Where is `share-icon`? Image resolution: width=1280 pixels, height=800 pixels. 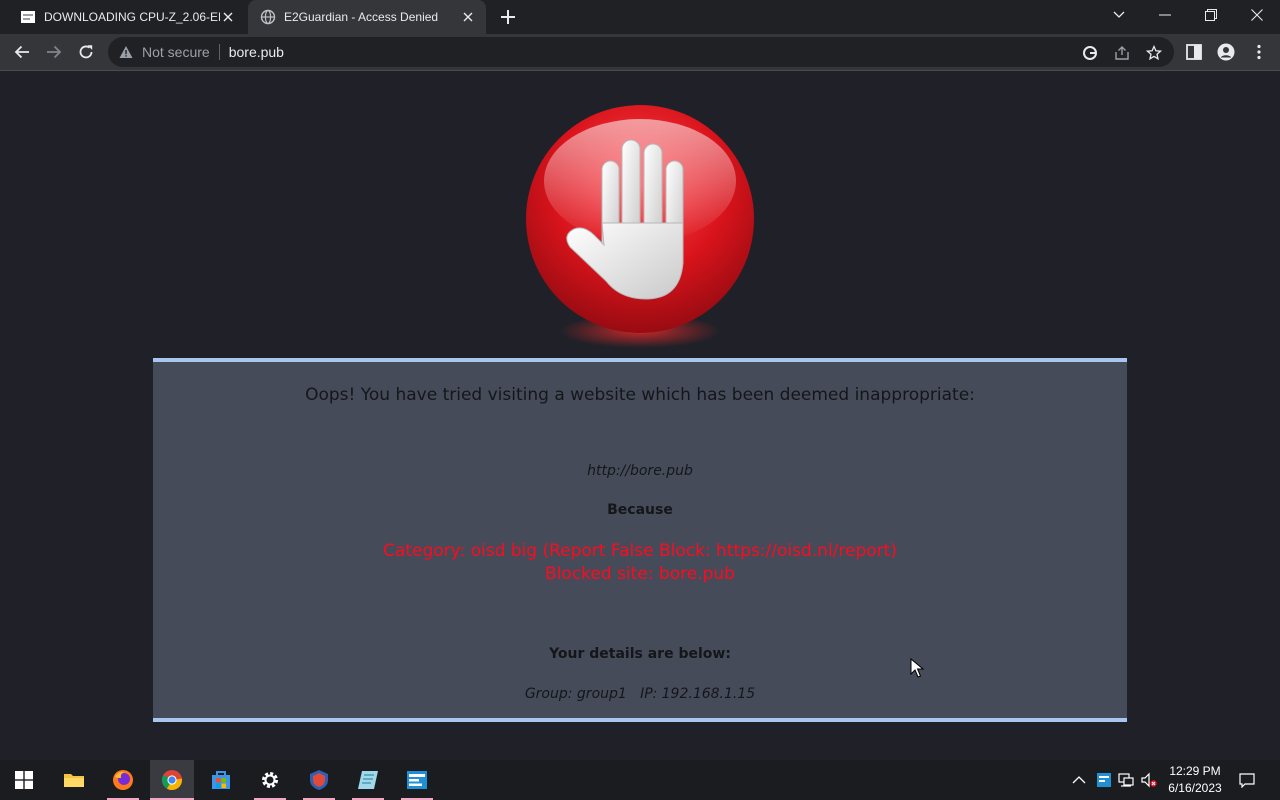 share-icon is located at coordinates (1122, 53).